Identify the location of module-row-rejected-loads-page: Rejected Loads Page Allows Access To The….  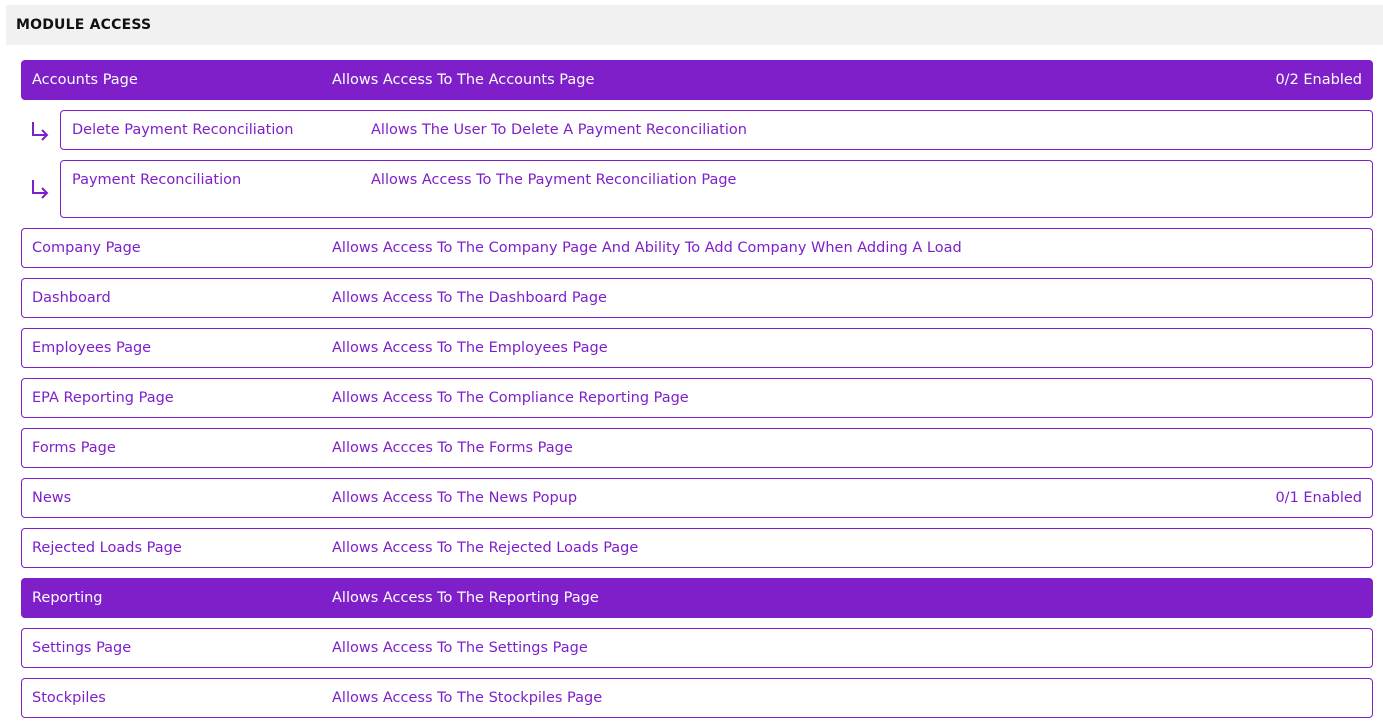
(697, 548).